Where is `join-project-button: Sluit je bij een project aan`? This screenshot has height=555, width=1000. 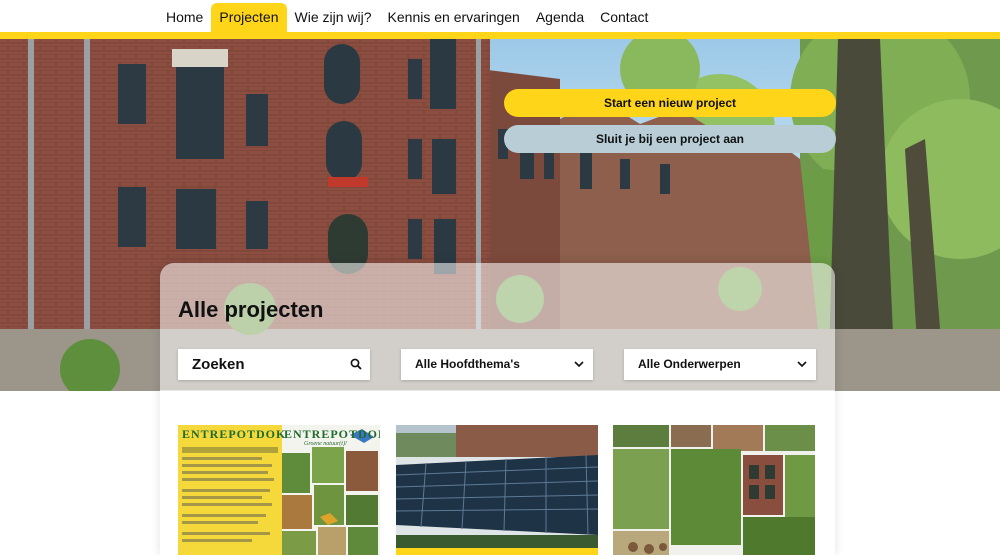
join-project-button: Sluit je bij een project aan is located at coordinates (670, 139).